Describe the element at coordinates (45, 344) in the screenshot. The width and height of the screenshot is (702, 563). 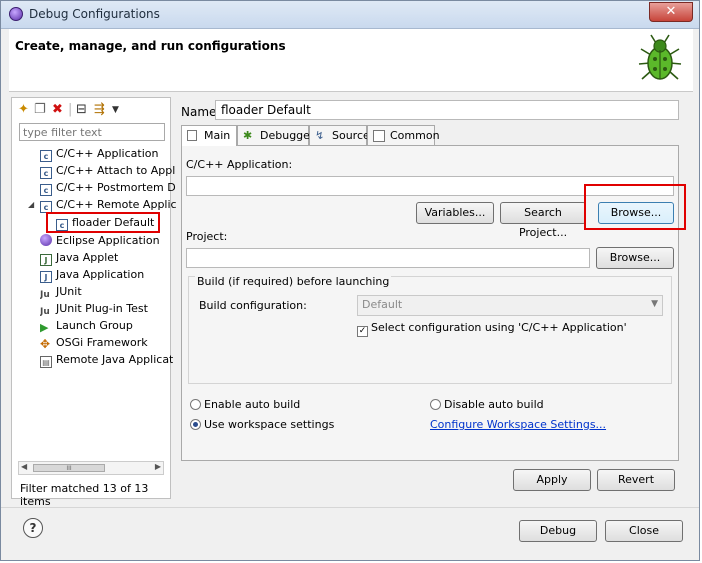
I see `osgi-icon: ✥` at that location.